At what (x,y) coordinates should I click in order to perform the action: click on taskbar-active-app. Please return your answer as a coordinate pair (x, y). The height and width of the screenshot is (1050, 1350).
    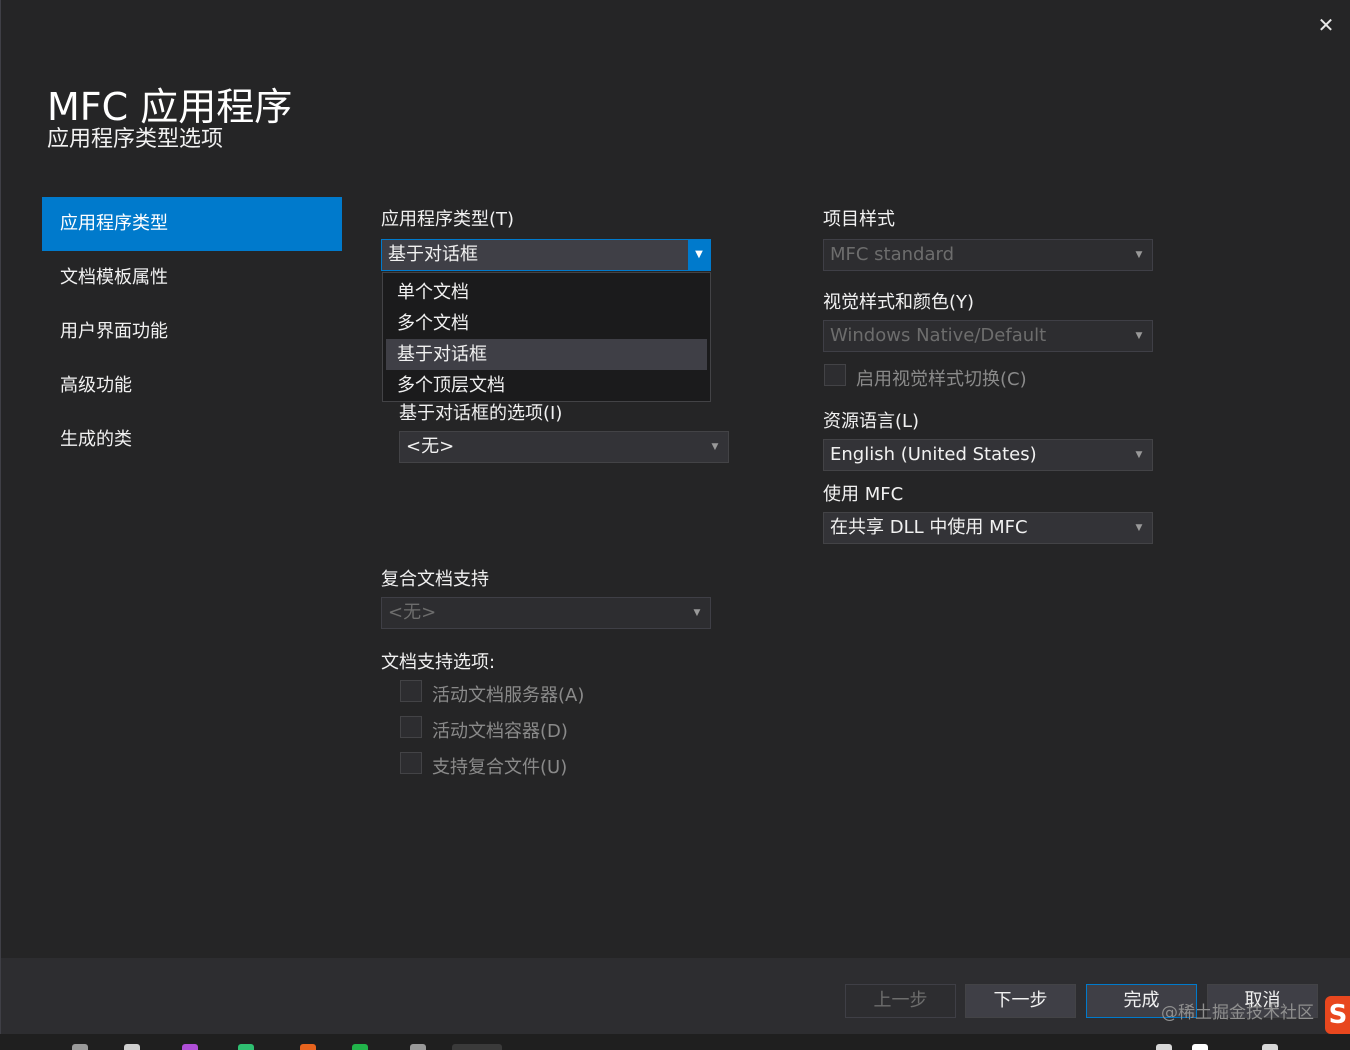
    Looking at the image, I should click on (477, 1047).